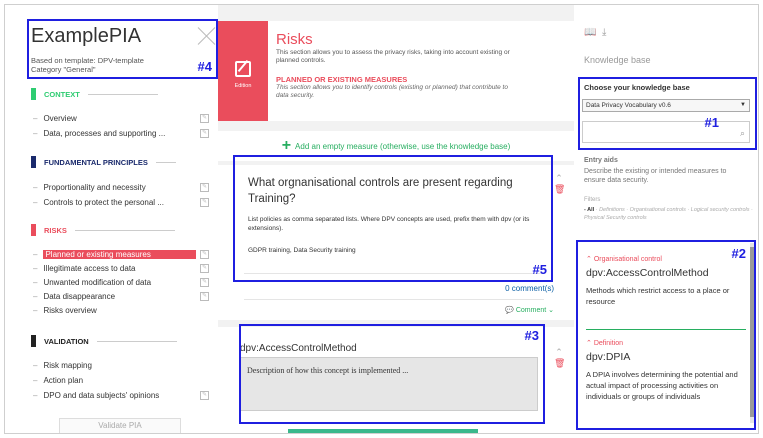 This screenshot has width=763, height=438. What do you see at coordinates (531, 335) in the screenshot?
I see `annotation-label: #3` at bounding box center [531, 335].